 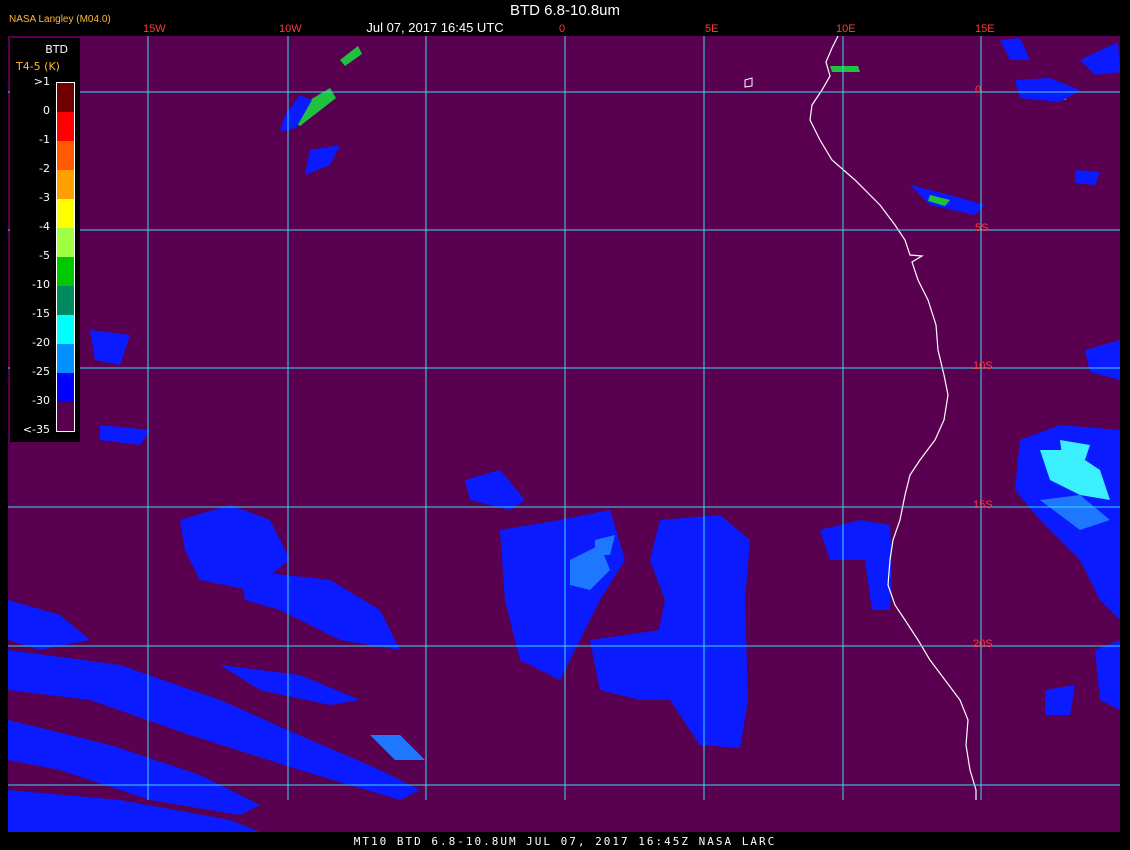 What do you see at coordinates (983, 505) in the screenshot?
I see `lat-label-15s: 15S` at bounding box center [983, 505].